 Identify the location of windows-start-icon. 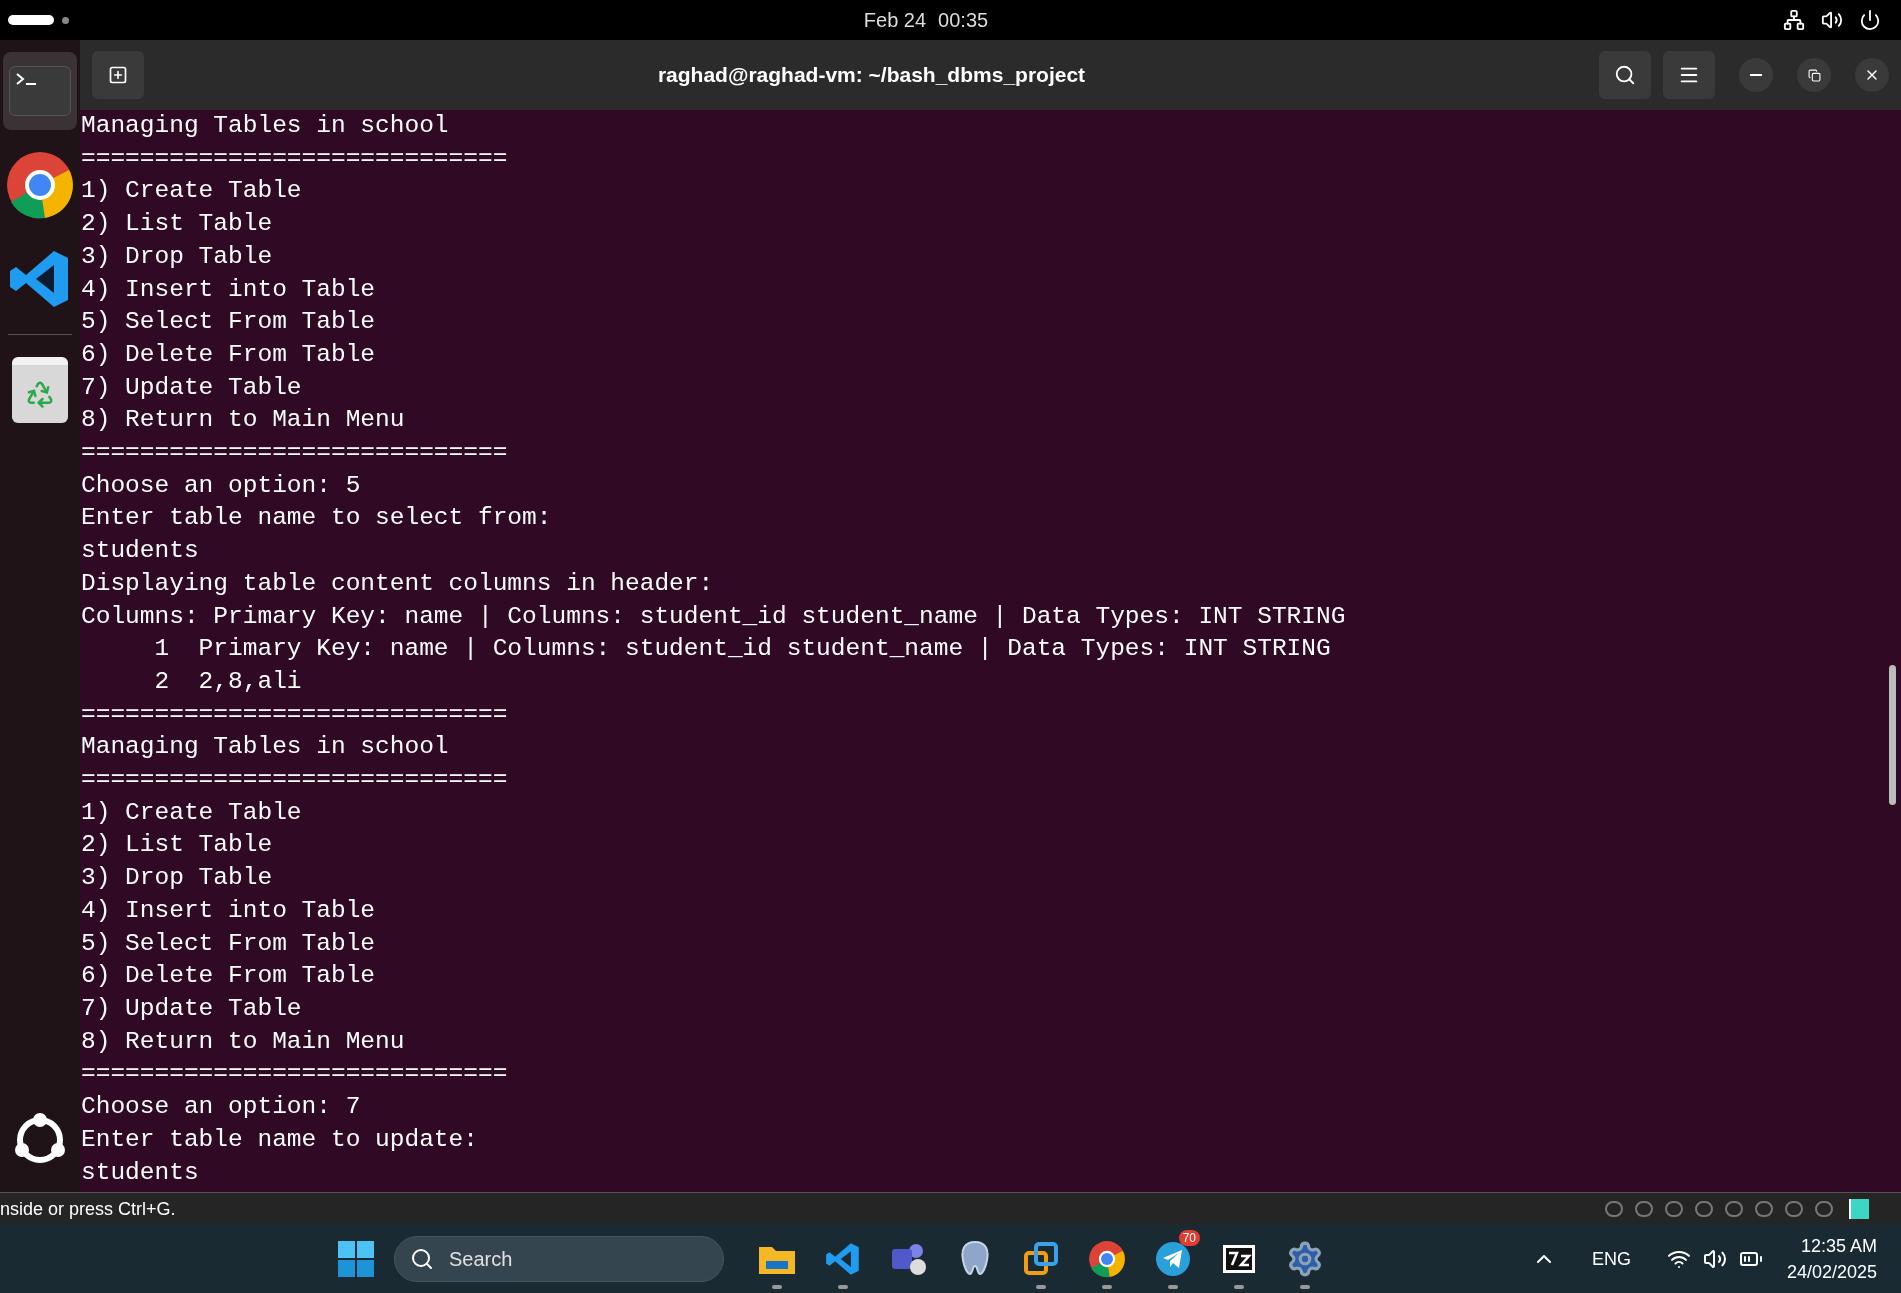
(356, 1259).